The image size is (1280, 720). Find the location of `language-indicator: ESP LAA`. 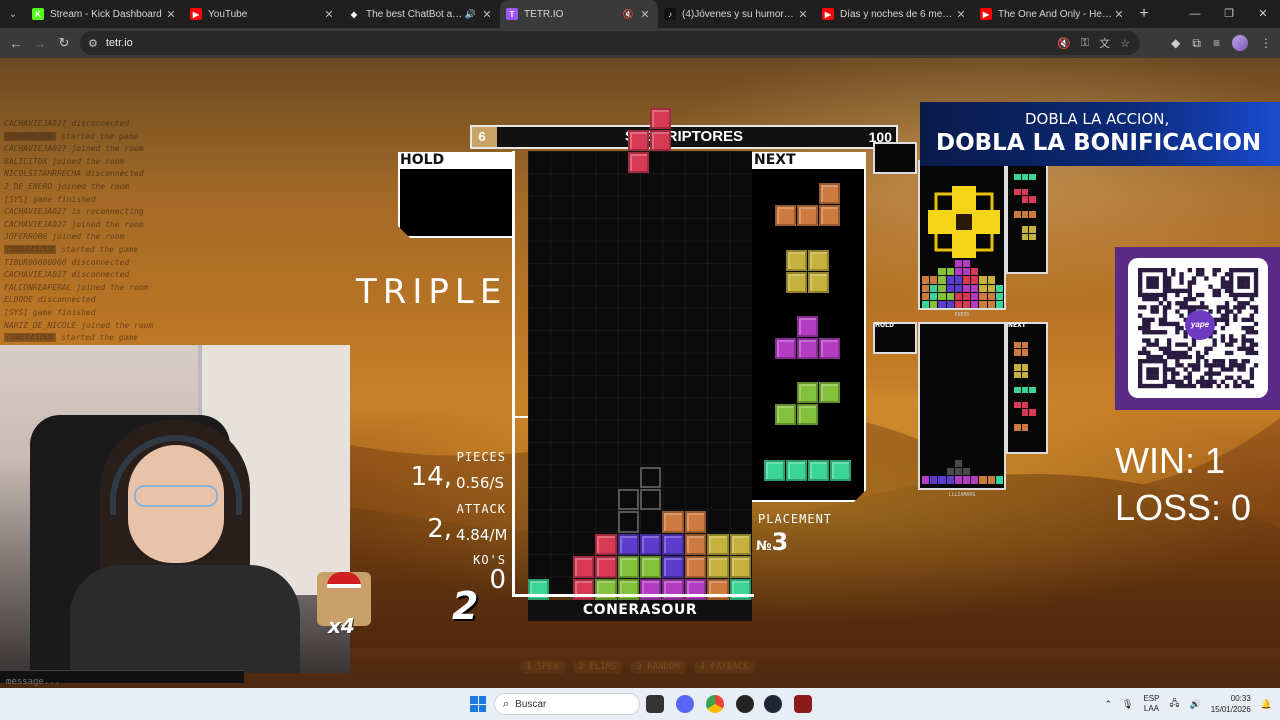

language-indicator: ESP LAA is located at coordinates (1151, 704).